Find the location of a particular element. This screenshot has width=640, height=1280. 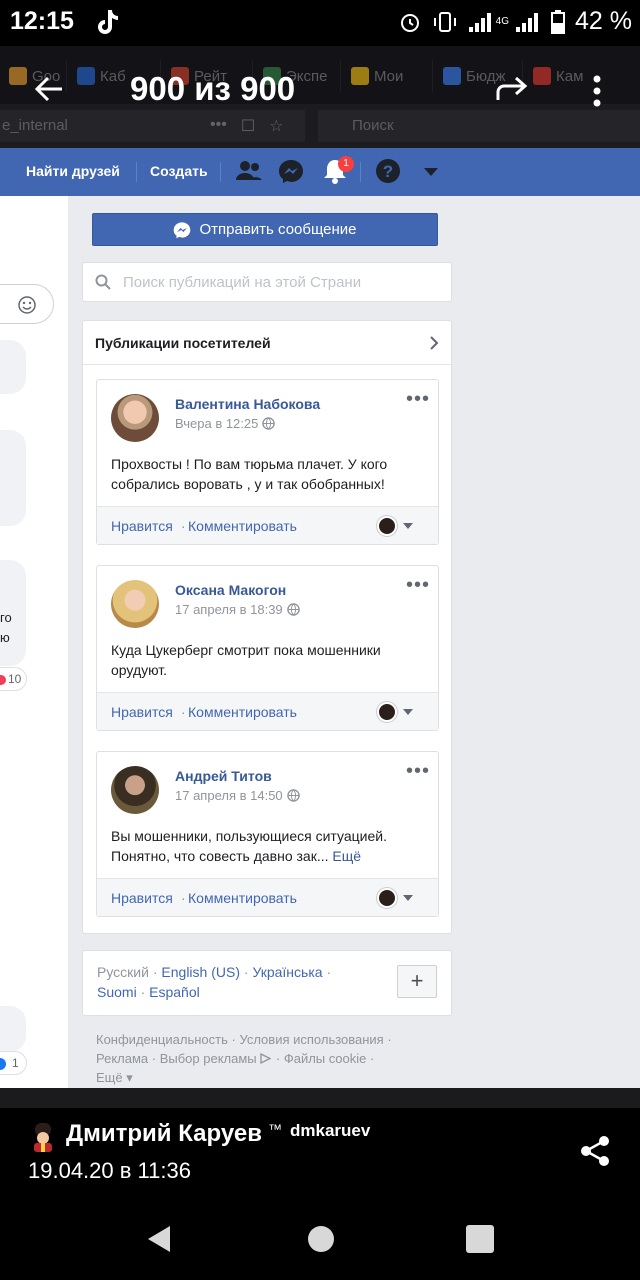

messenger-icon is located at coordinates (291, 171).